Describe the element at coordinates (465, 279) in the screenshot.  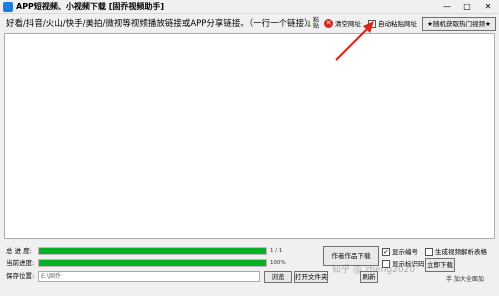
I see `corner-text: 手 加大全面加` at that location.